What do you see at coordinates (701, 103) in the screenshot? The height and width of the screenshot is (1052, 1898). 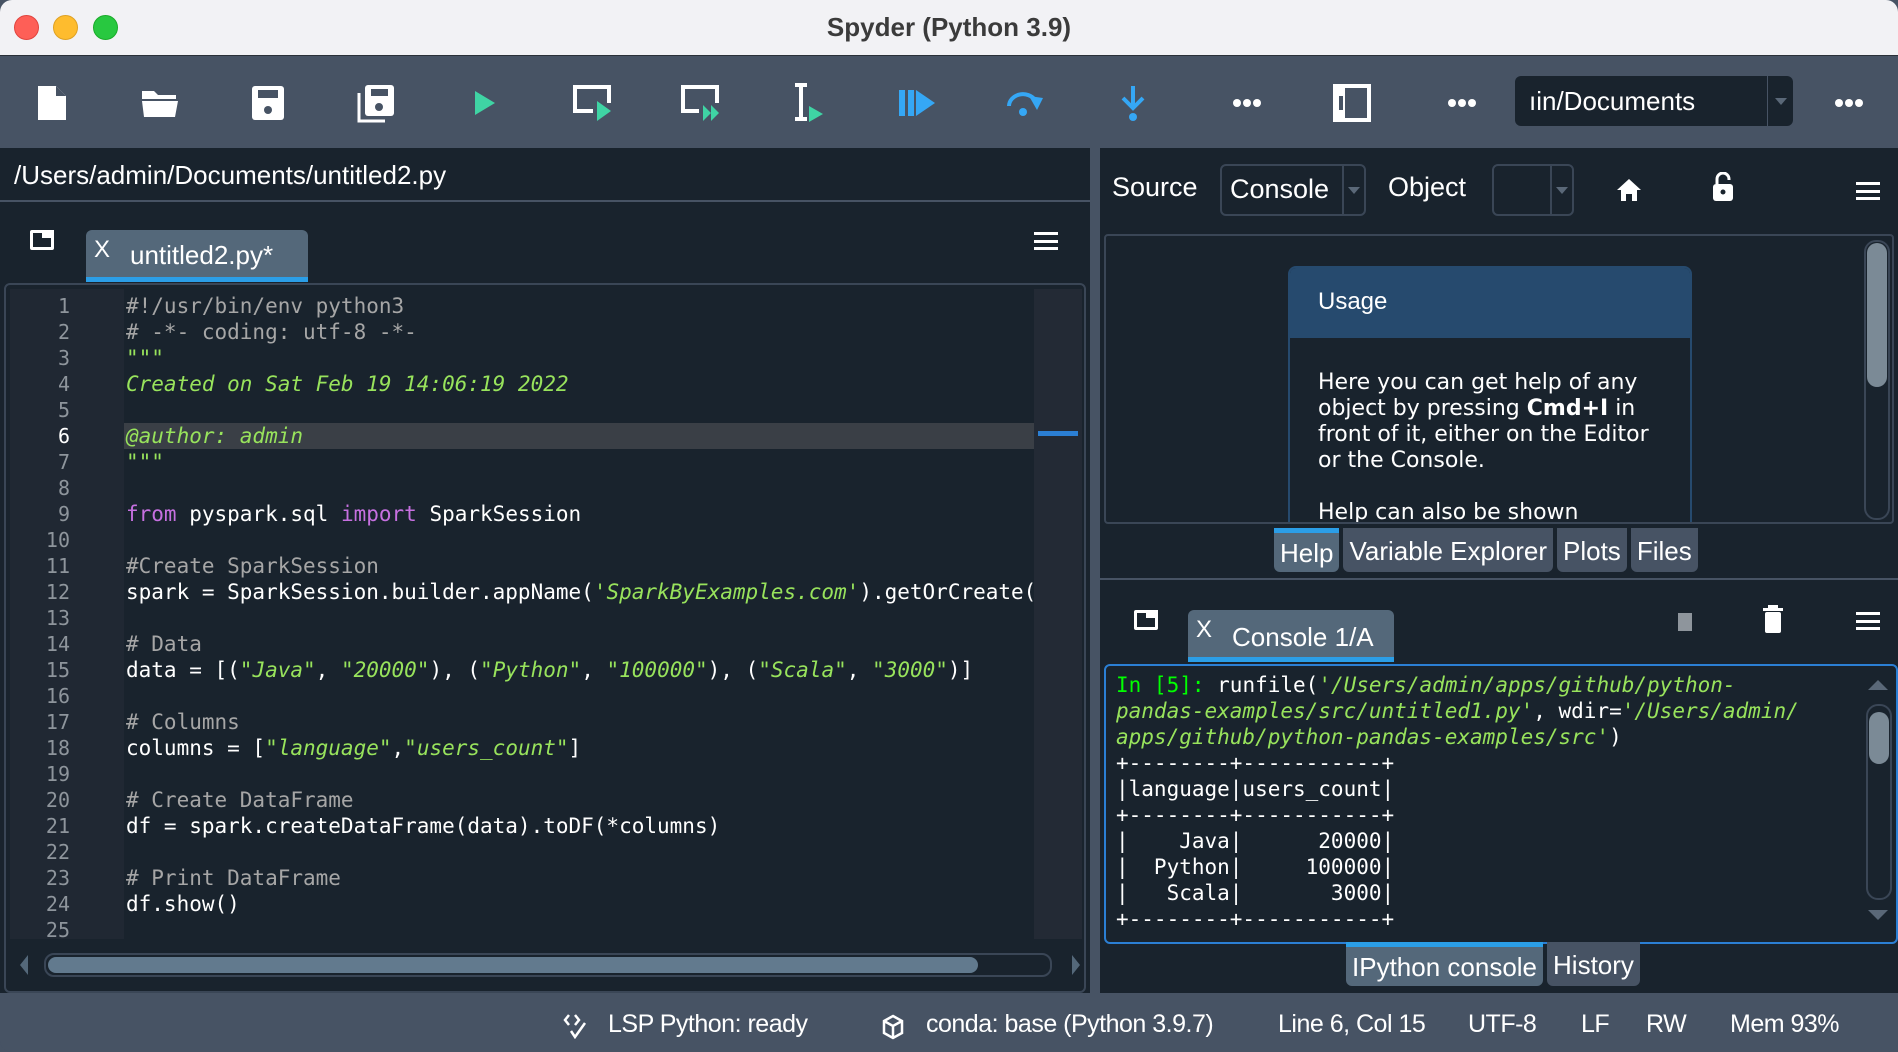 I see `run-cell-advance-button` at bounding box center [701, 103].